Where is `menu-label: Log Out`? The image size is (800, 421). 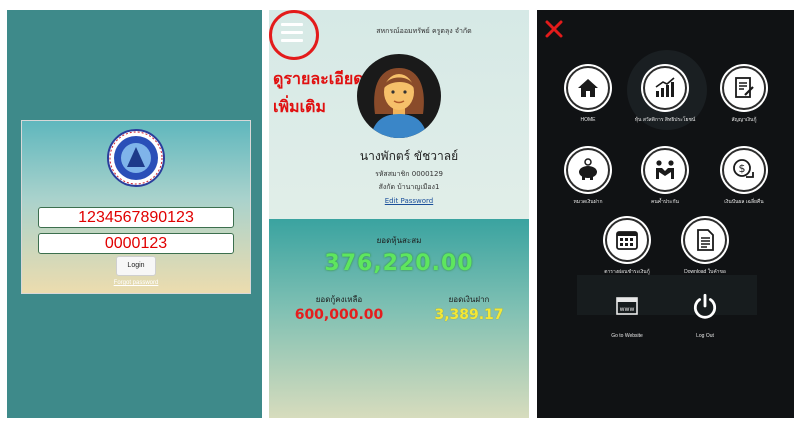
menu-label: Log Out is located at coordinates (705, 336).